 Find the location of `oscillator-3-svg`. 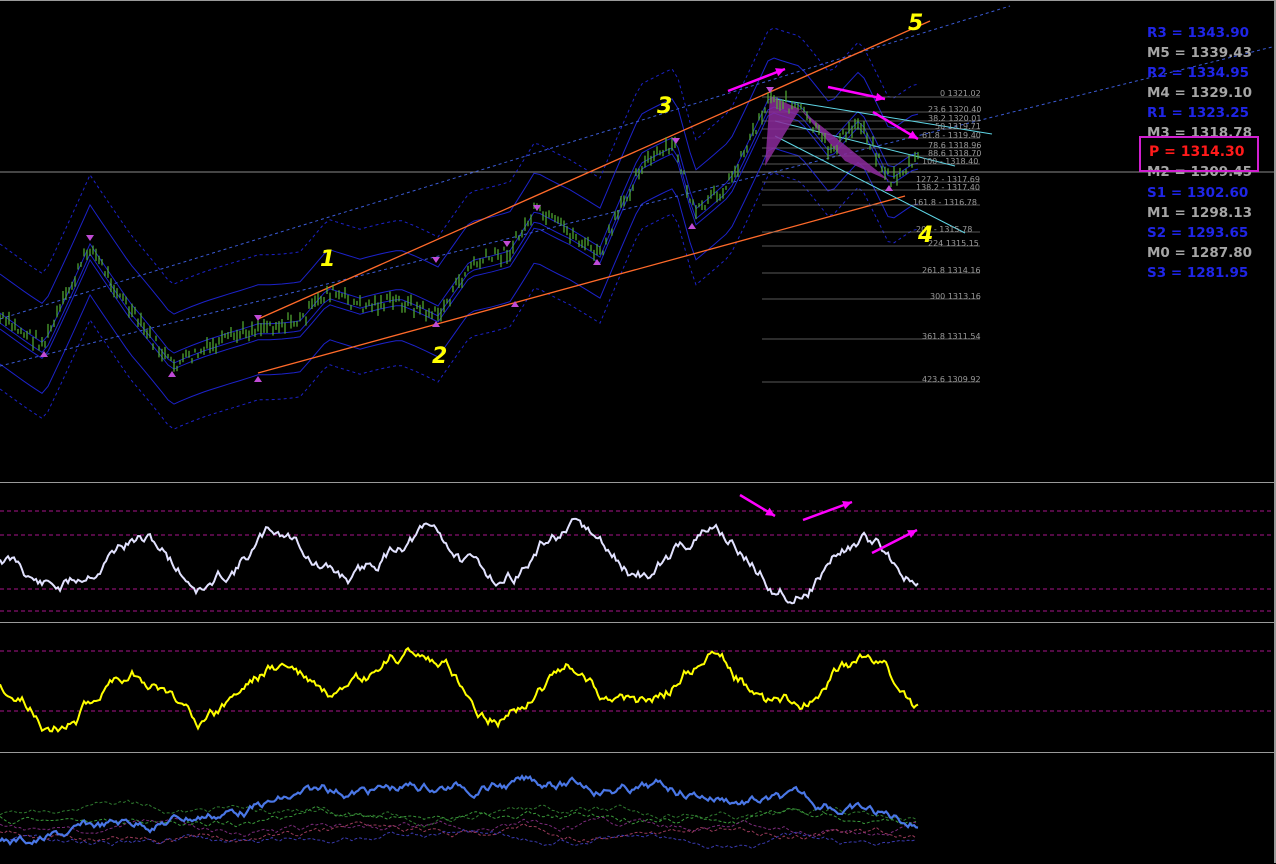

oscillator-3-svg is located at coordinates (459, 811).